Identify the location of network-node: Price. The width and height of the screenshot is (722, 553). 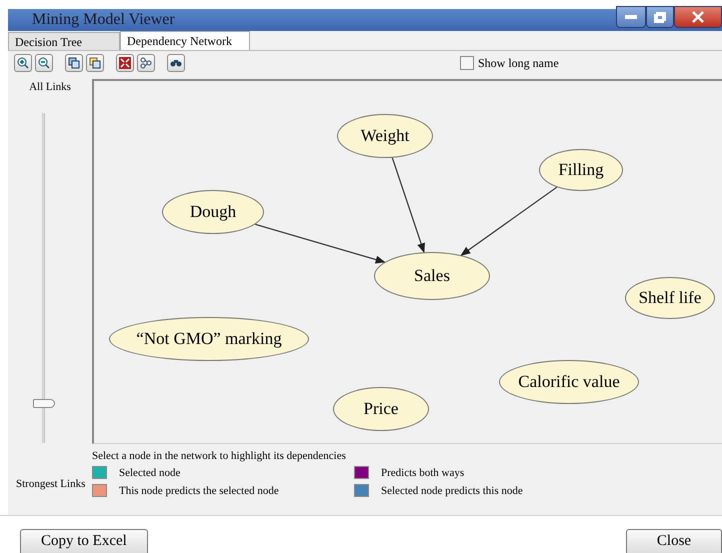
(381, 409).